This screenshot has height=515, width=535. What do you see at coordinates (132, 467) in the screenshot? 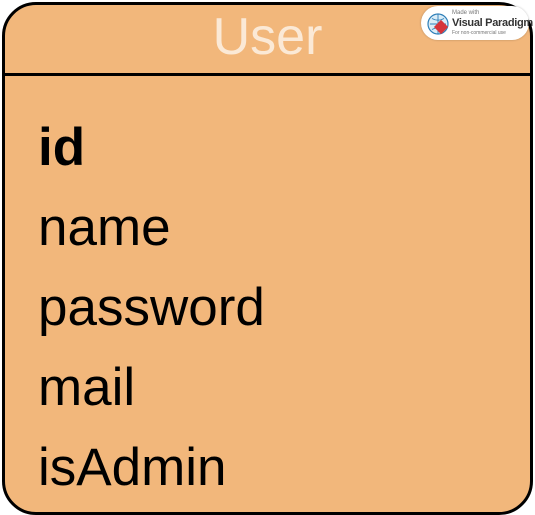
I see `attribute-isadmin: isAdmin` at bounding box center [132, 467].